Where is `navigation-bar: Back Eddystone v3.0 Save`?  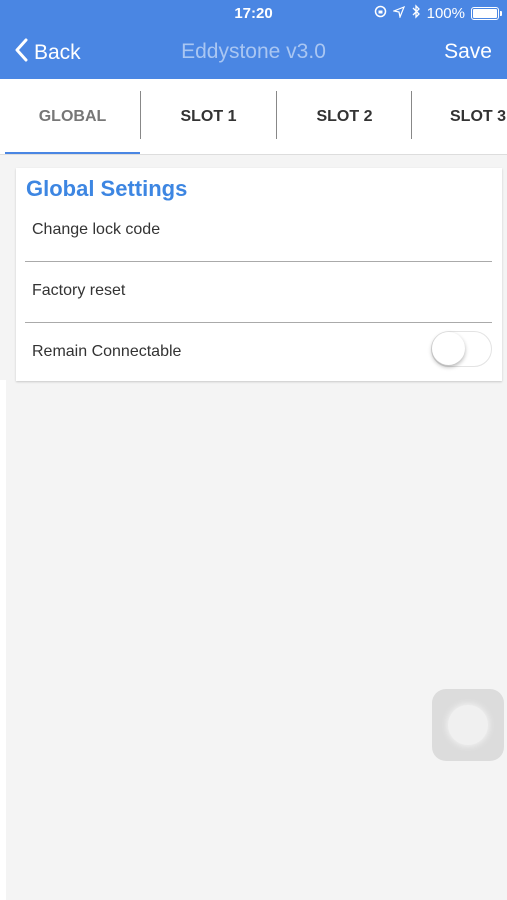 navigation-bar: Back Eddystone v3.0 Save is located at coordinates (253, 53).